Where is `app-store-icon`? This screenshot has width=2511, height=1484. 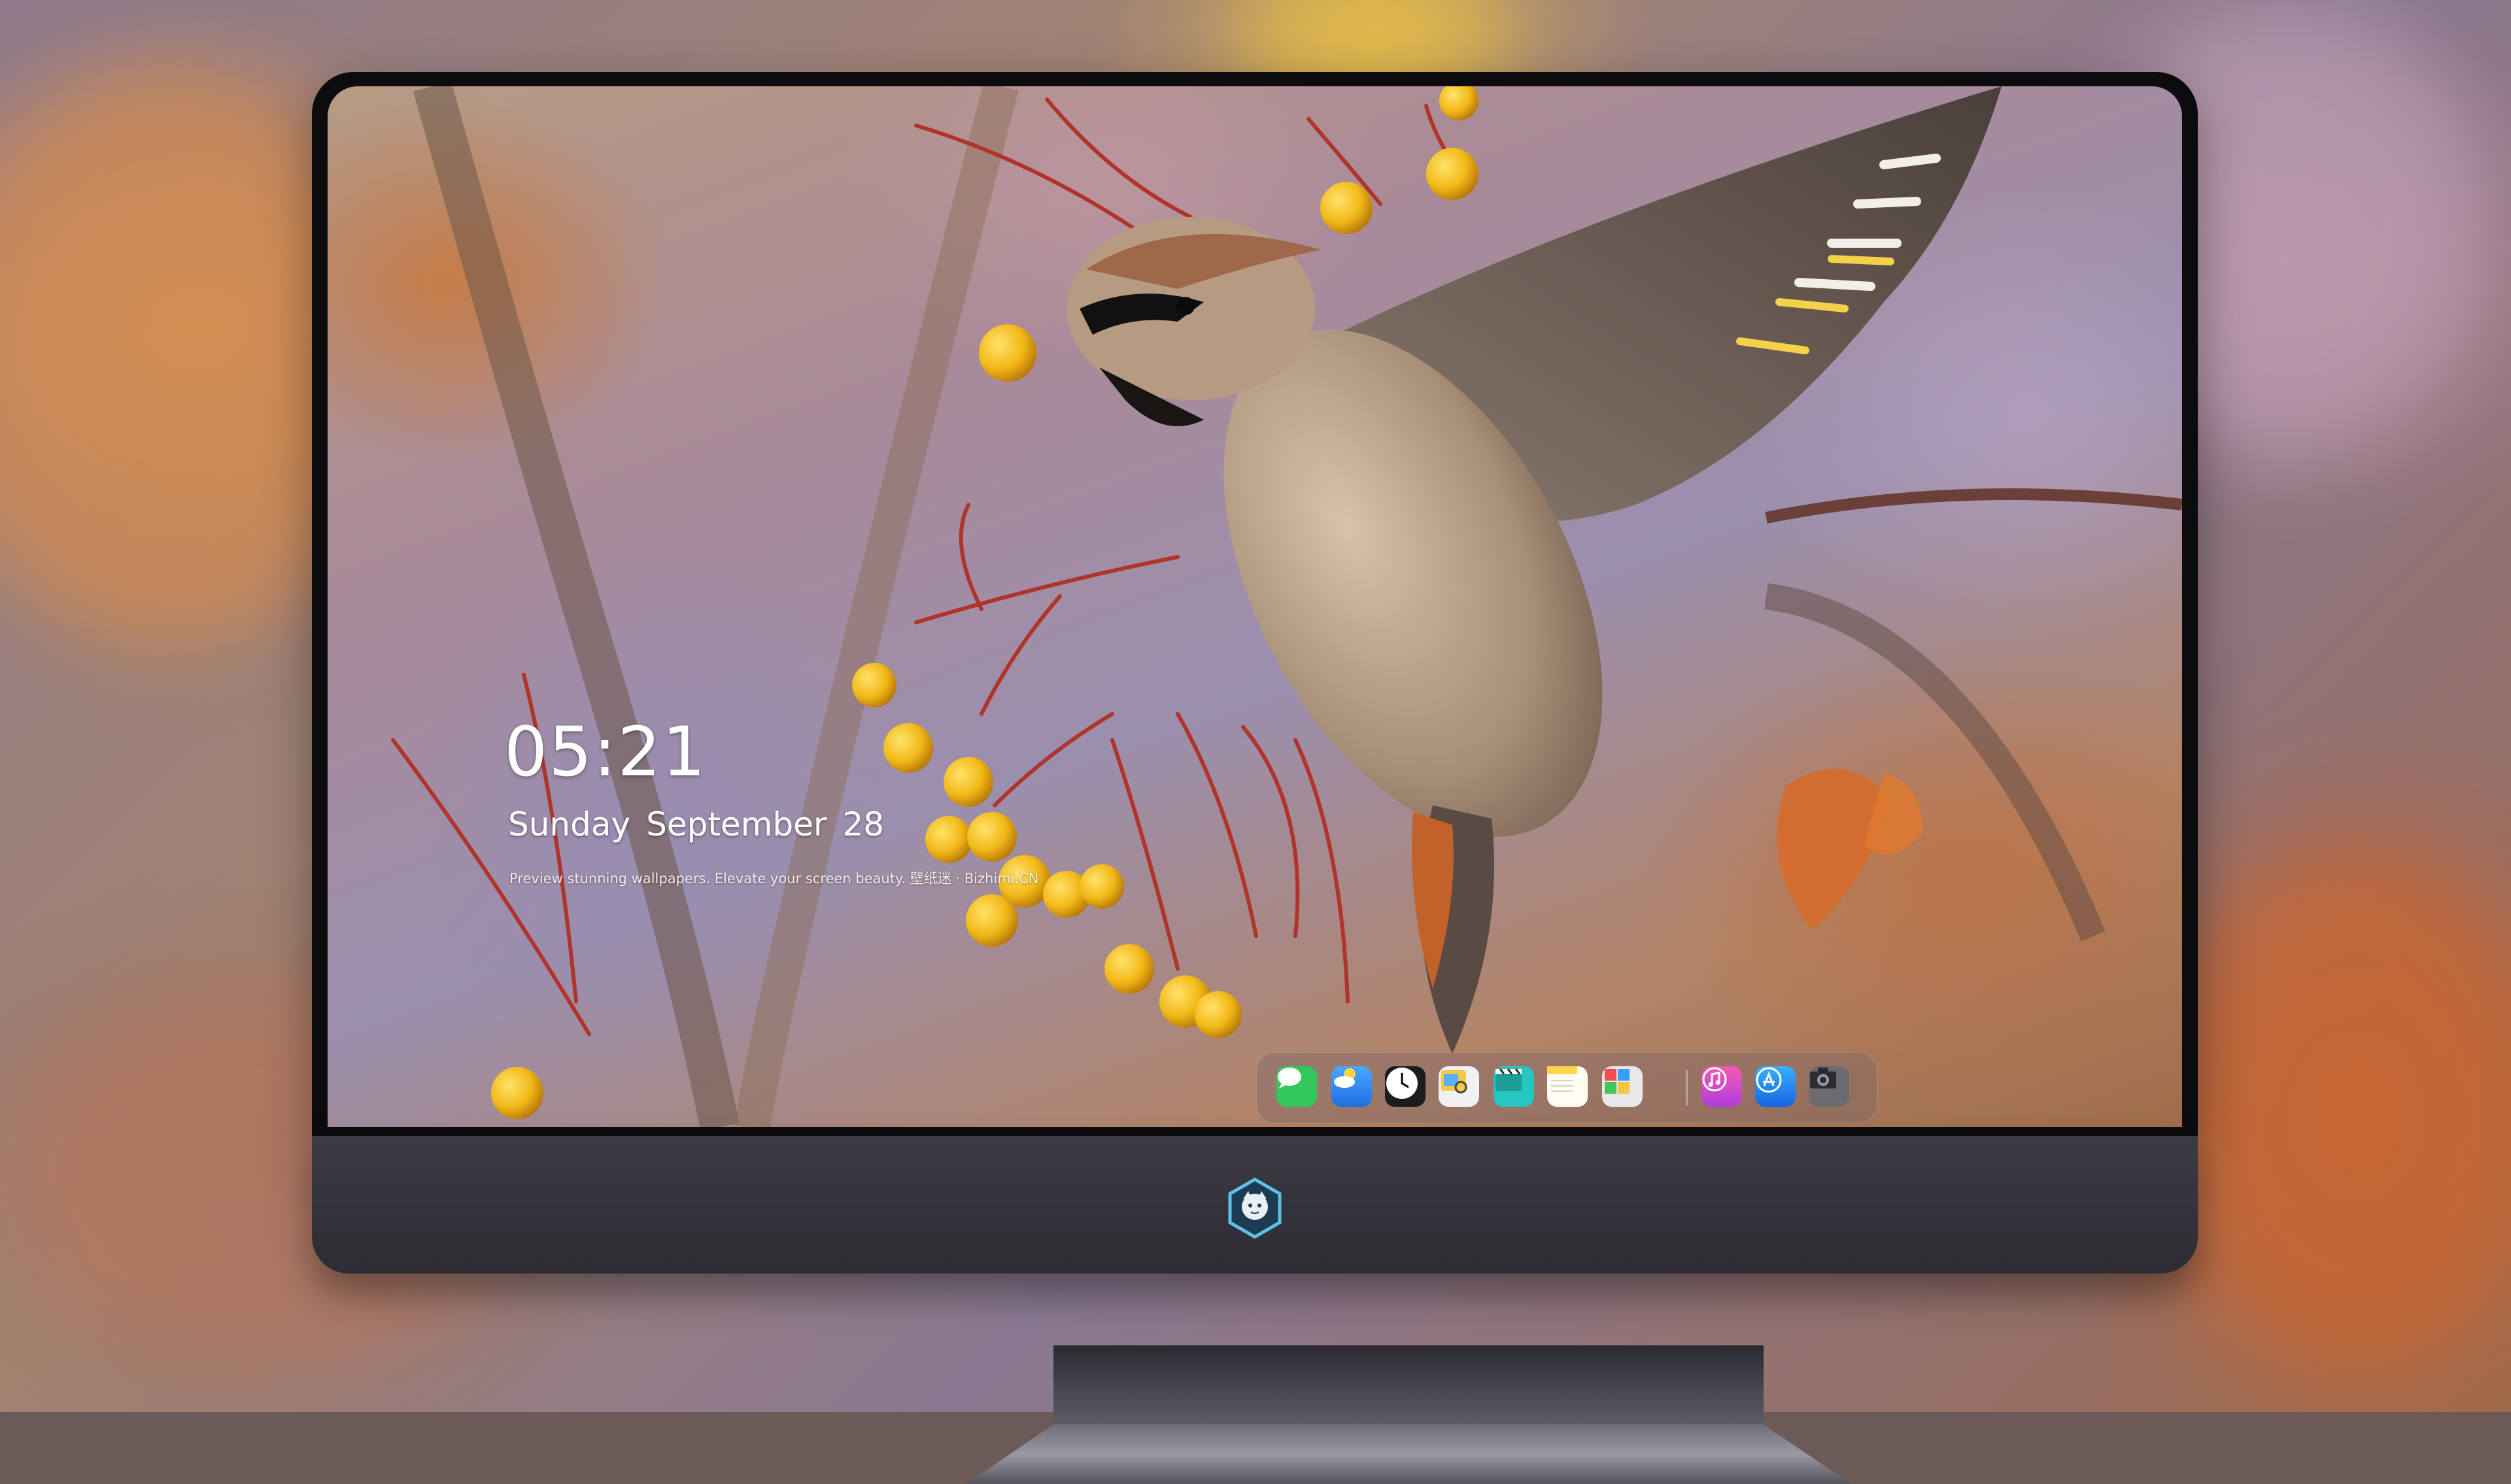 app-store-icon is located at coordinates (1776, 1086).